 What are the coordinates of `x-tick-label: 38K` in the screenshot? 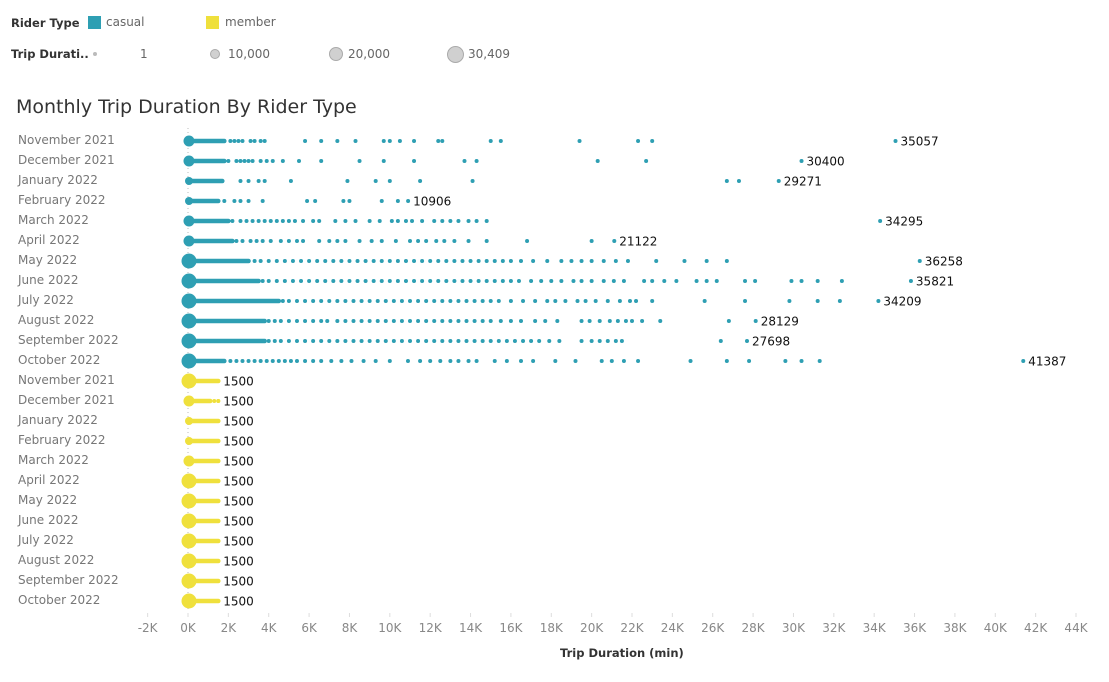 It's located at (955, 628).